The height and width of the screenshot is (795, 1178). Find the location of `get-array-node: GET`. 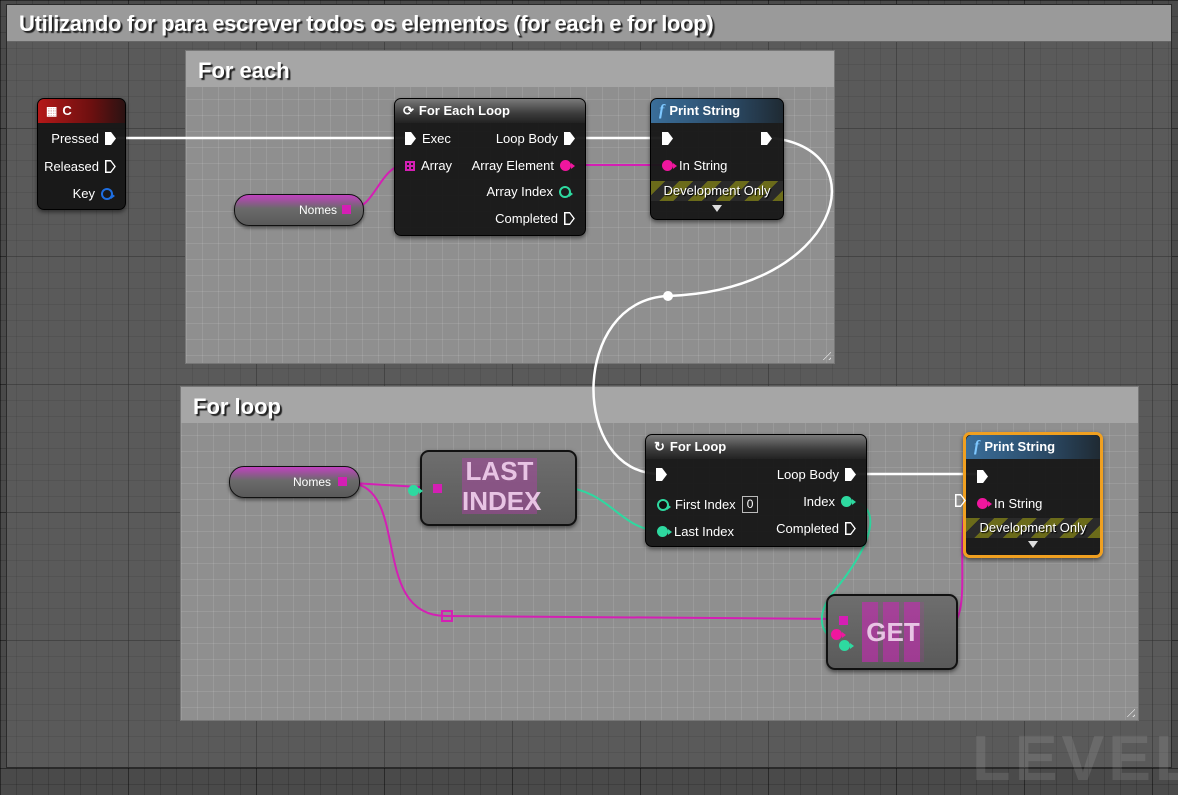

get-array-node: GET is located at coordinates (892, 632).